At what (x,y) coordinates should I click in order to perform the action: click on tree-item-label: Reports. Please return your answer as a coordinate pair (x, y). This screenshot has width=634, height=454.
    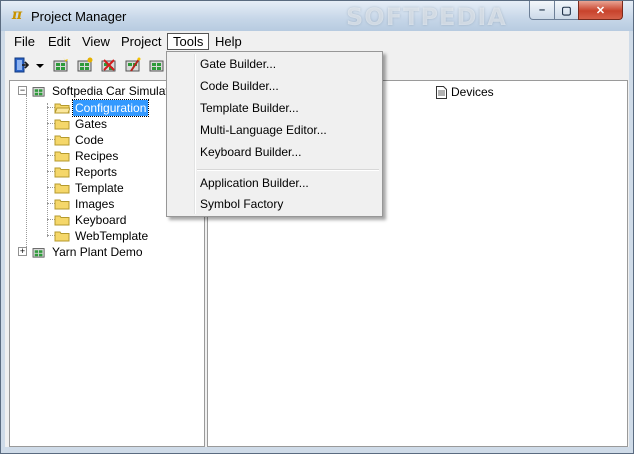
    Looking at the image, I should click on (96, 171).